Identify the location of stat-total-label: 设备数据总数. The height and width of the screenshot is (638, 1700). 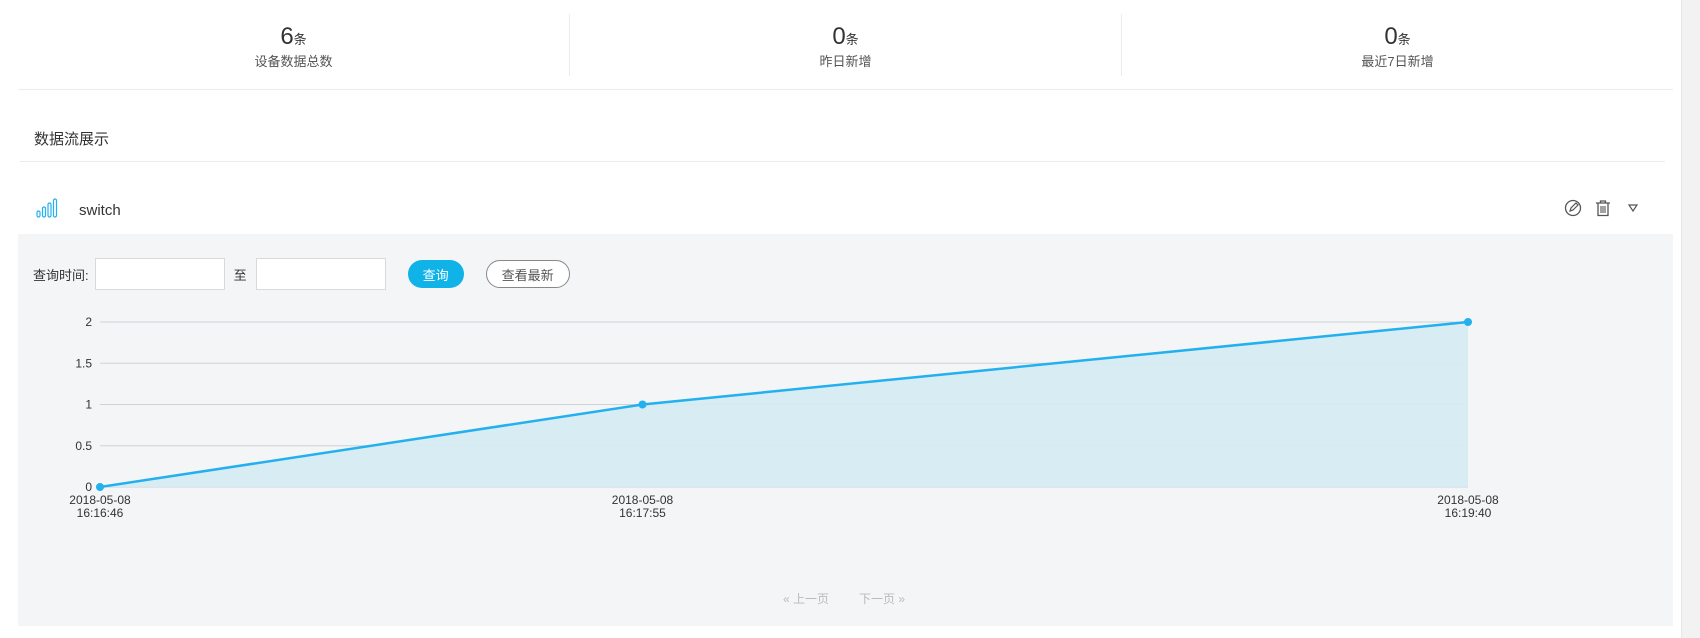
(293, 61).